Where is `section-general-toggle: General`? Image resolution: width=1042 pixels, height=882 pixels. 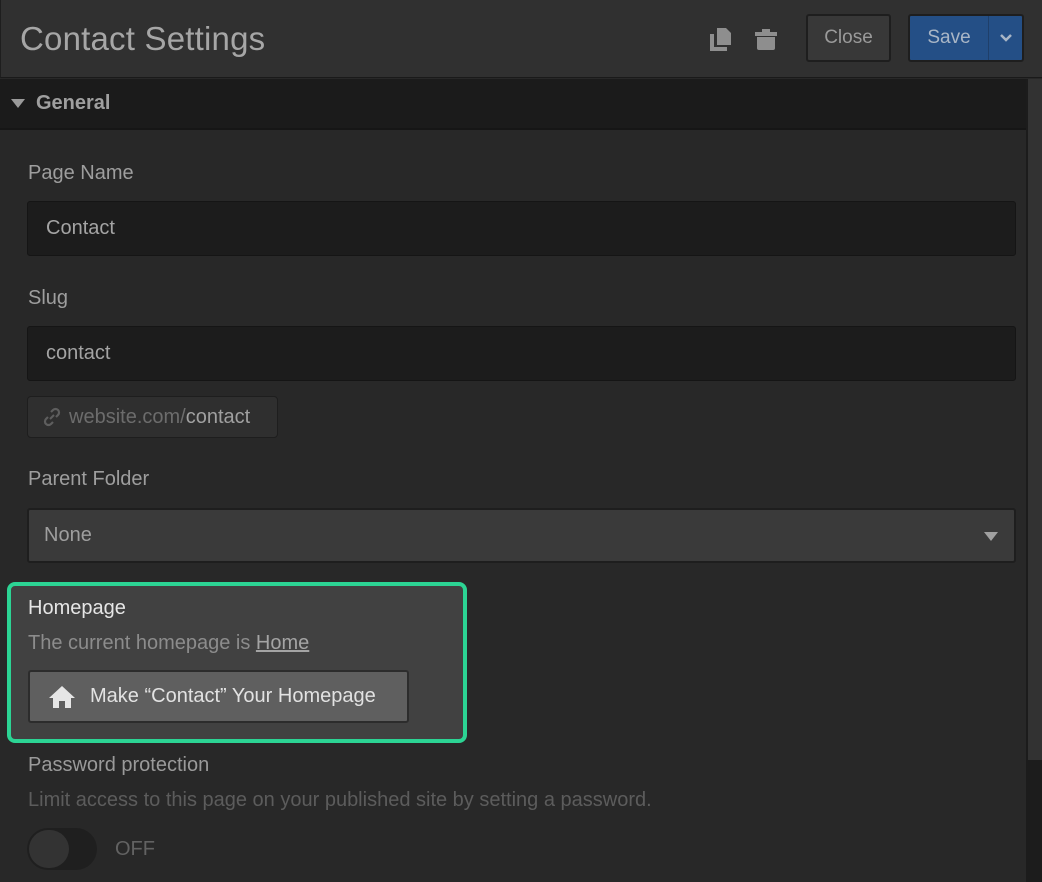
section-general-toggle: General is located at coordinates (513, 104).